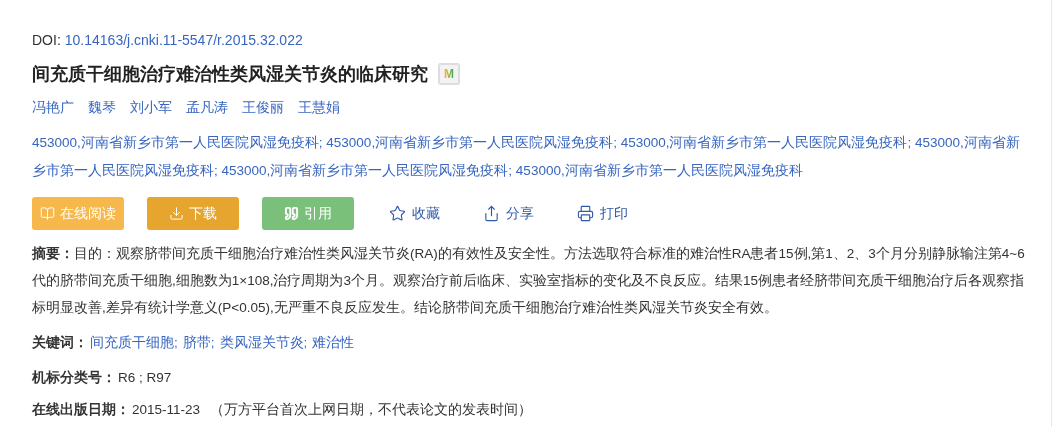 This screenshot has width=1052, height=427. I want to click on action-link: 收藏, so click(414, 213).